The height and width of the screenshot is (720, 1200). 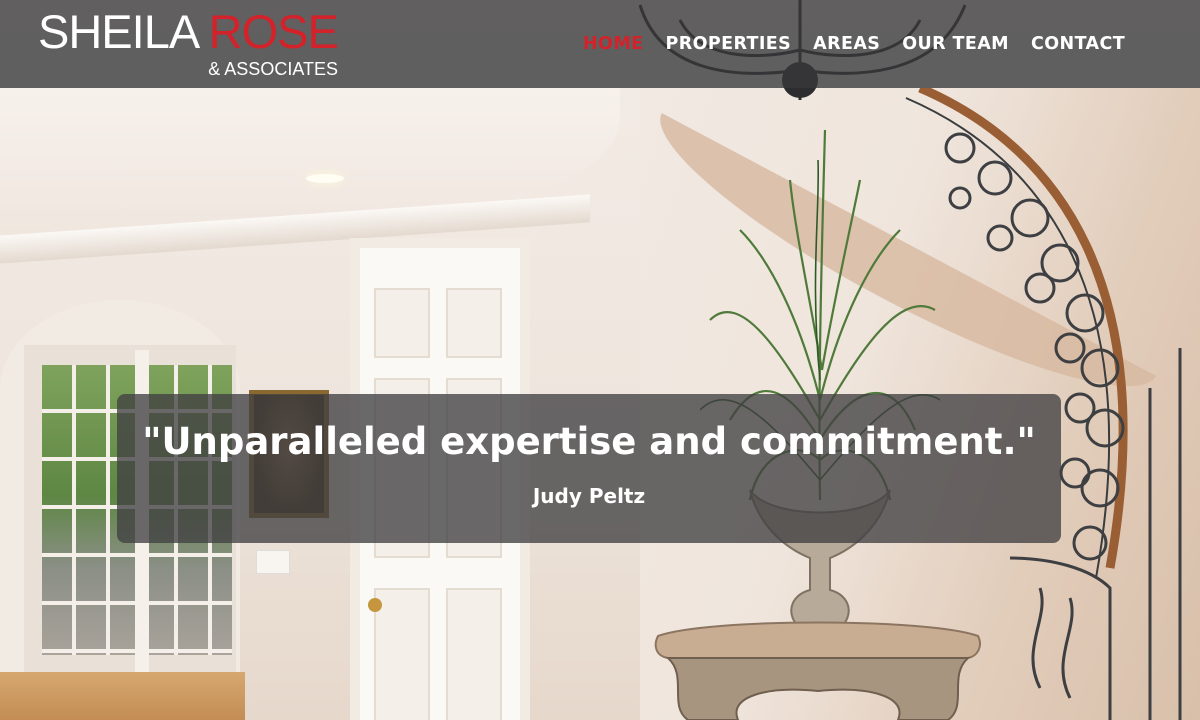 I want to click on brand-logo: SHEILA ROSE & ASSOCIATES, so click(x=193, y=45).